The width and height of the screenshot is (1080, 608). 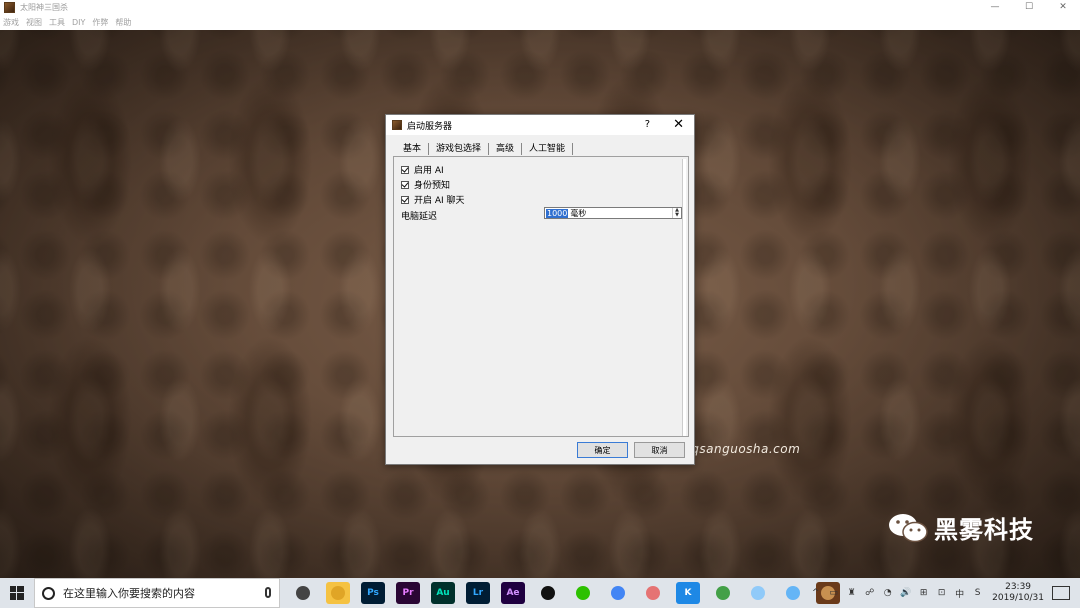 I want to click on kugou-icon: K, so click(x=688, y=593).